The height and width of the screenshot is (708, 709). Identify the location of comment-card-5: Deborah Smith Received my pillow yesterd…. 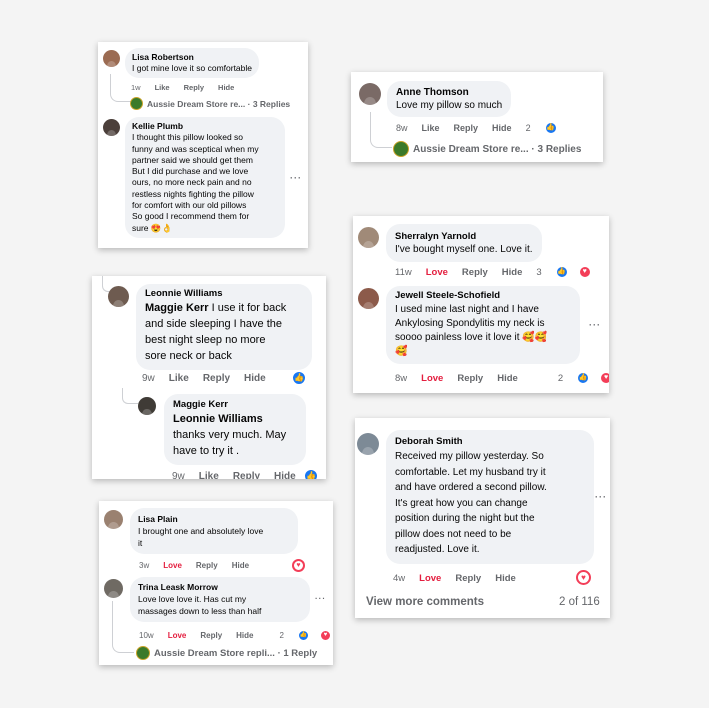
(482, 518).